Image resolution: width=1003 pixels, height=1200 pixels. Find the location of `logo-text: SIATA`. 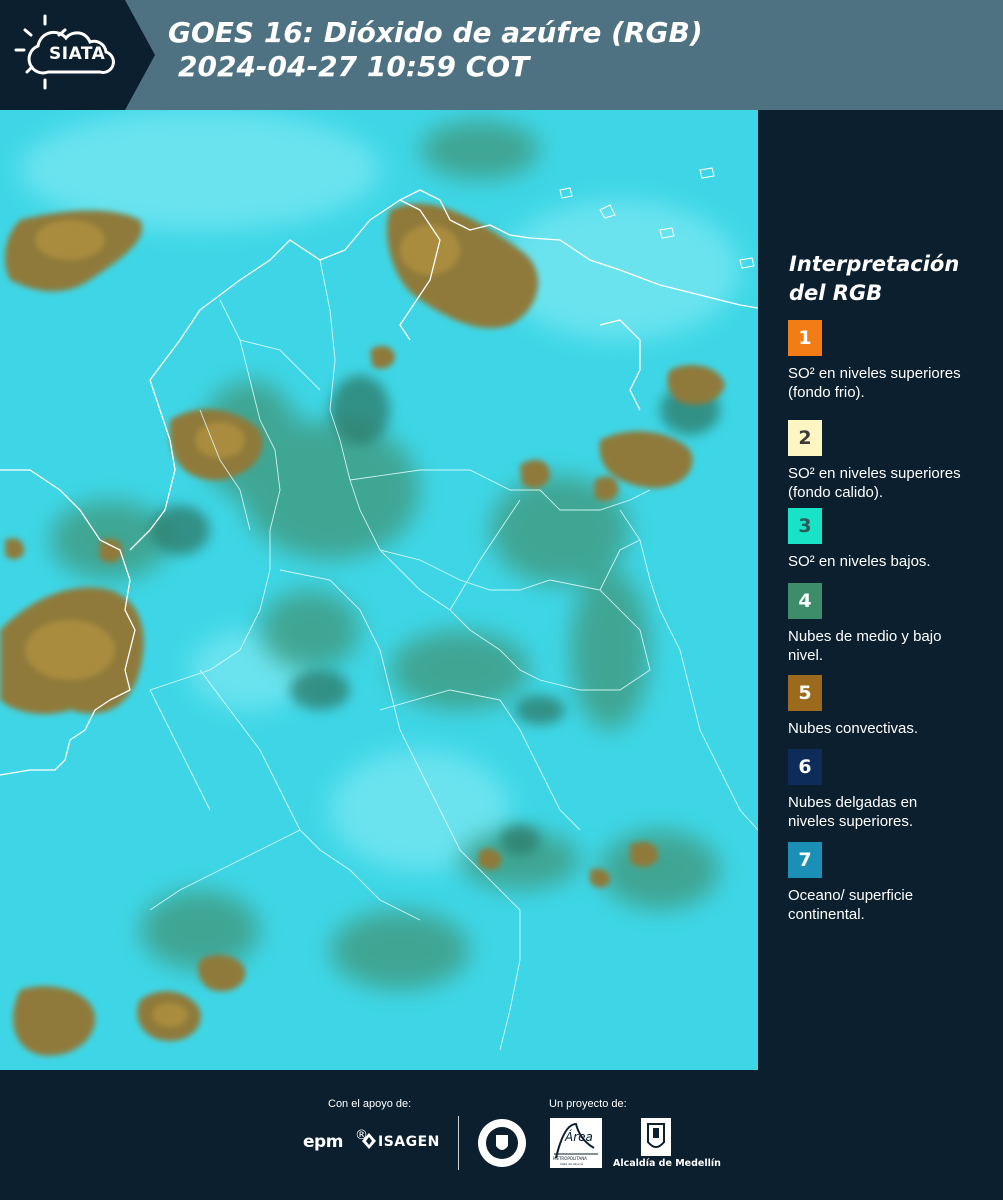

logo-text: SIATA is located at coordinates (77, 54).